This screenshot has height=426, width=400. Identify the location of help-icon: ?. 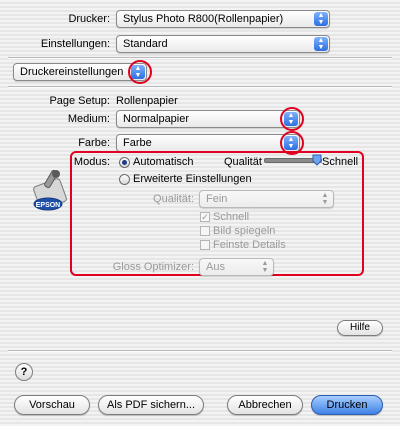
(24, 372).